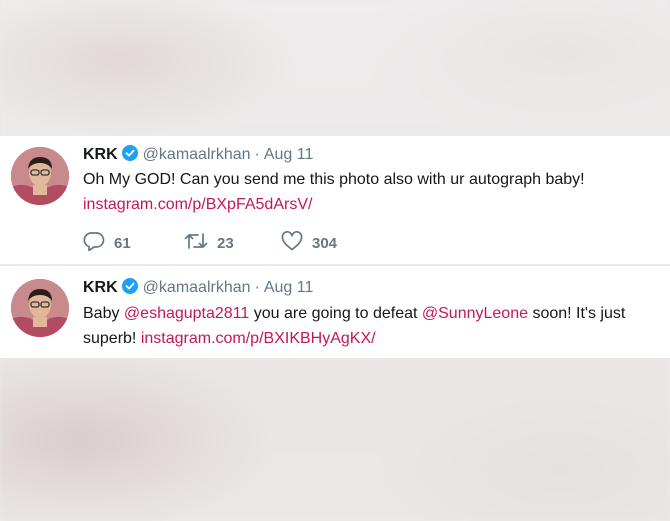 Image resolution: width=670 pixels, height=521 pixels. I want to click on text-segment: Baby, so click(103, 313).